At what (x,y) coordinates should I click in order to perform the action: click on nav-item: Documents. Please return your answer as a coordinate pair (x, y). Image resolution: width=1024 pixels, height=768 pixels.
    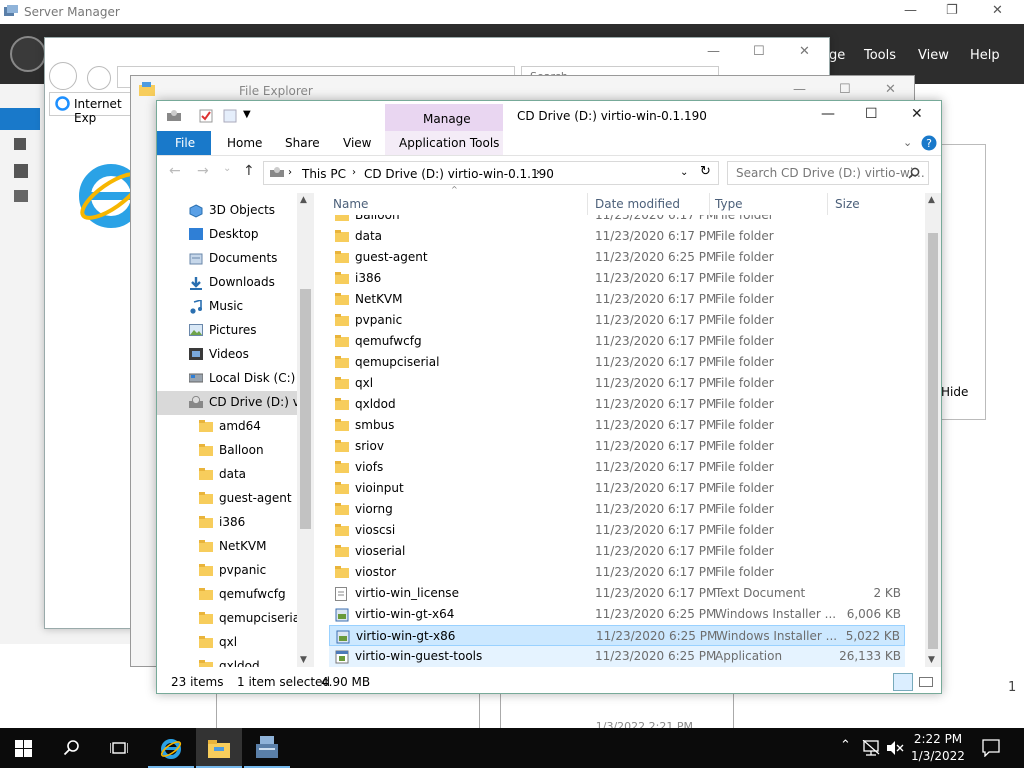
    Looking at the image, I should click on (228, 259).